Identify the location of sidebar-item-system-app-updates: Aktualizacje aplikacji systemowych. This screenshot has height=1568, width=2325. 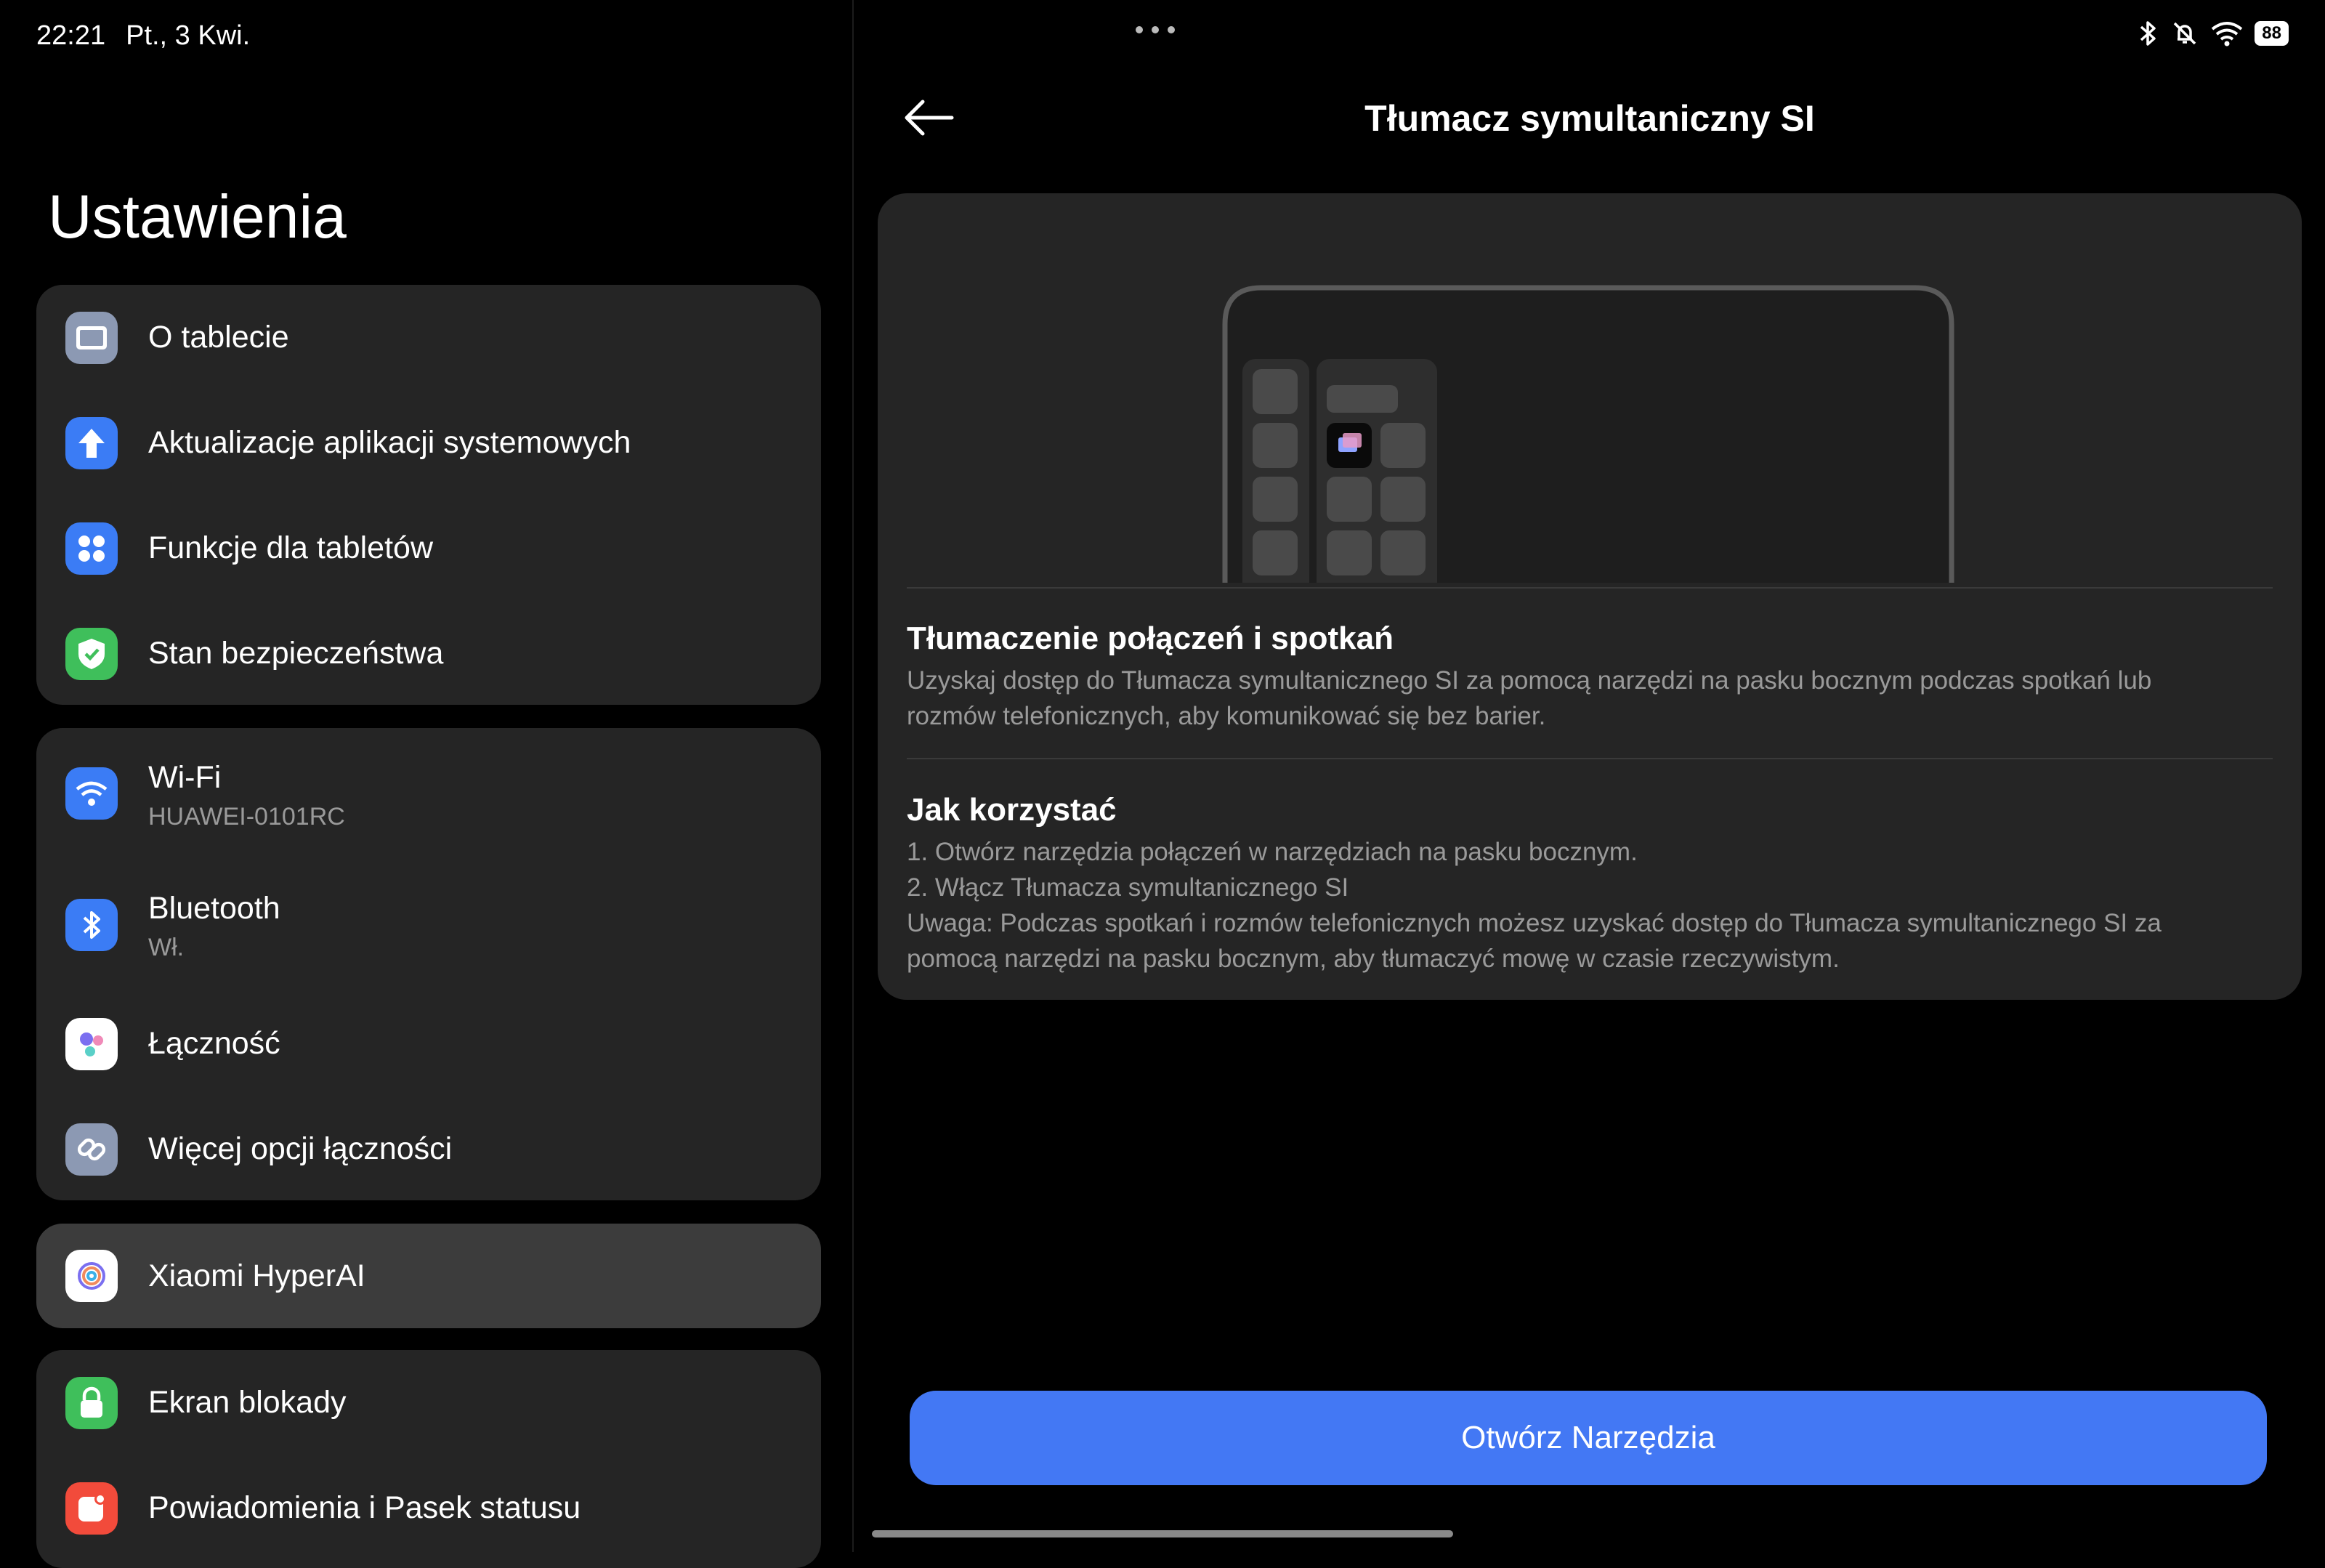
(429, 443).